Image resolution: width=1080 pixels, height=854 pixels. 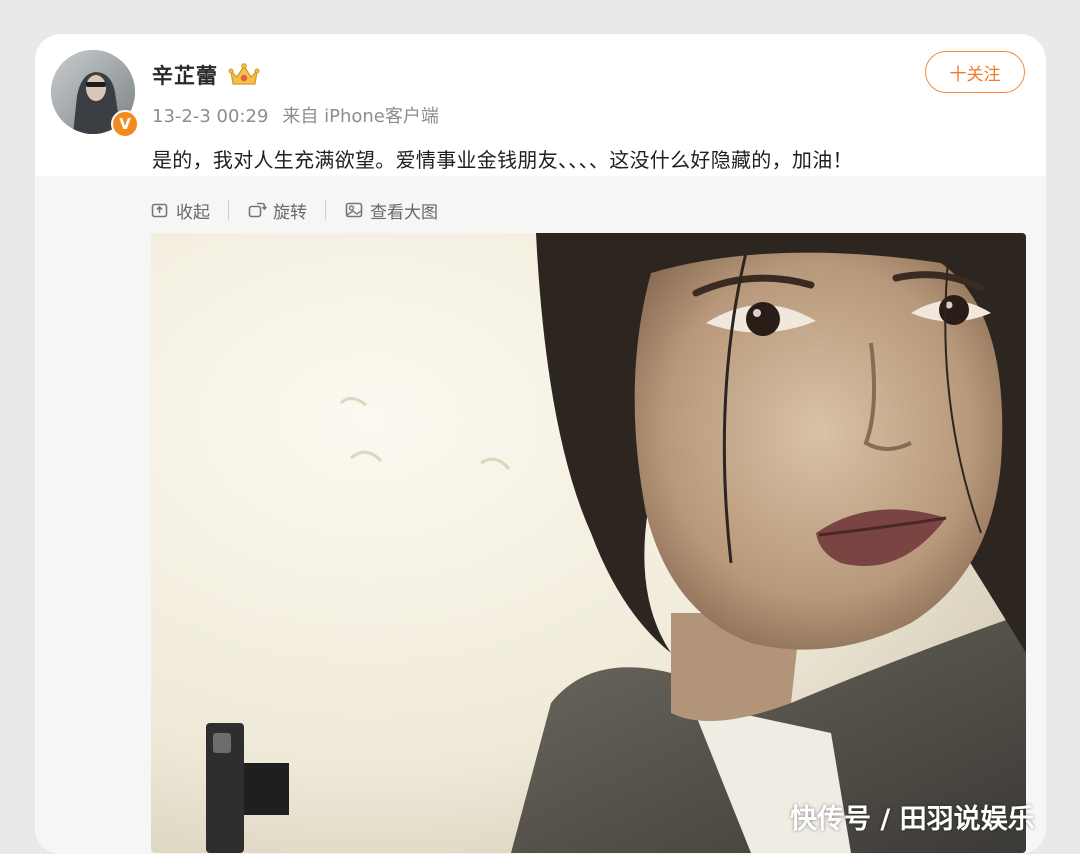 I want to click on media-toolbar: 收起 旋转 查看大图, so click(x=294, y=210).